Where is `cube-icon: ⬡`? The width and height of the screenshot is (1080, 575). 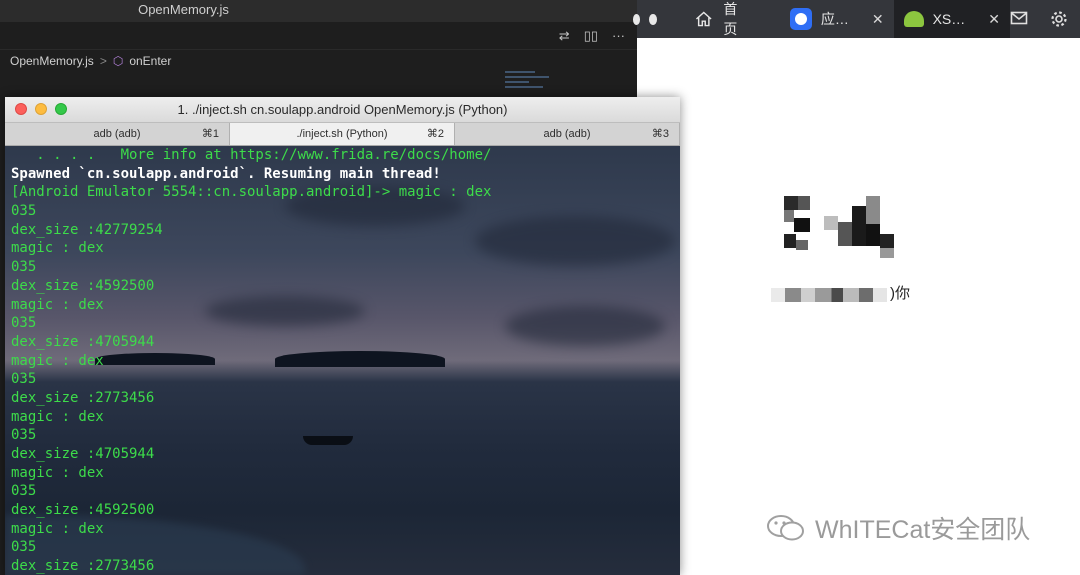 cube-icon: ⬡ is located at coordinates (118, 61).